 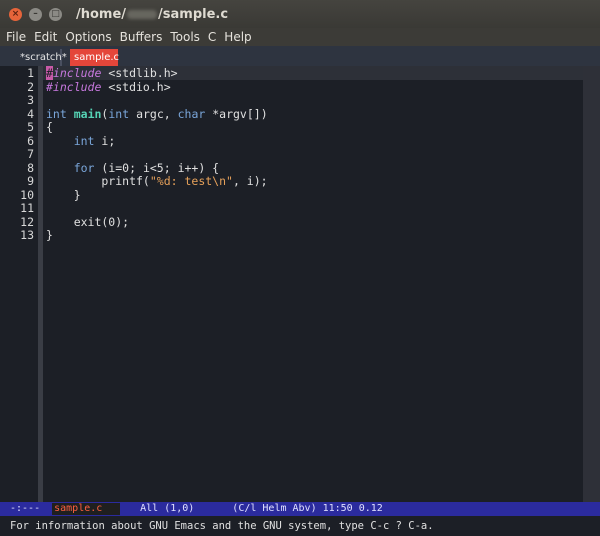 I want to click on window-title: /home/ /sample.c, so click(x=152, y=14).